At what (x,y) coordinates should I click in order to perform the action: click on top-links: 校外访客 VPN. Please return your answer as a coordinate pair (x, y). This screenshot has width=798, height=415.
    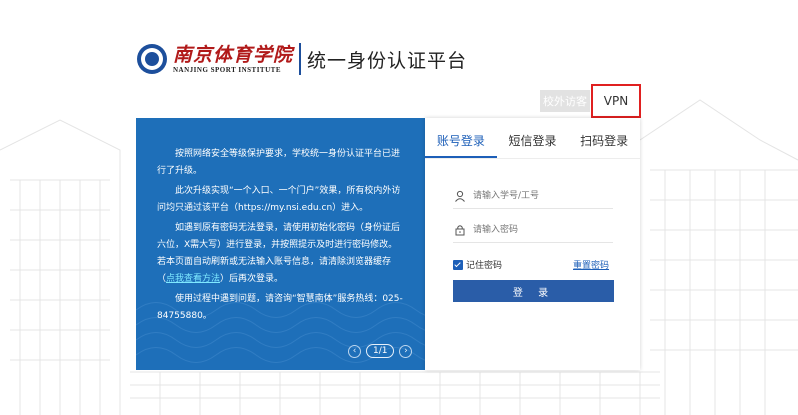
    Looking at the image, I should click on (590, 101).